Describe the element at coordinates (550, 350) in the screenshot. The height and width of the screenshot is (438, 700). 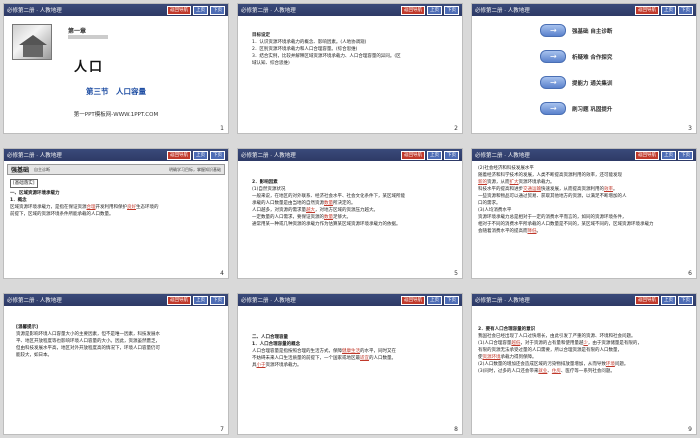
I see `text-line: 有限的资源无法承受过量的人口需要，所以合理资源是有限的人口数量，` at that location.